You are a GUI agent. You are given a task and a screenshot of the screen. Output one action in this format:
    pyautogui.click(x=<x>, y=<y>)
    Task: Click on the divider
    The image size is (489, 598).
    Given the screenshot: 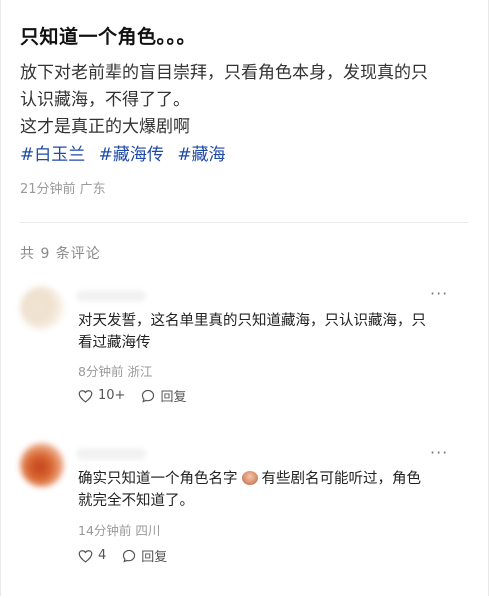 What is the action you would take?
    pyautogui.click(x=244, y=222)
    